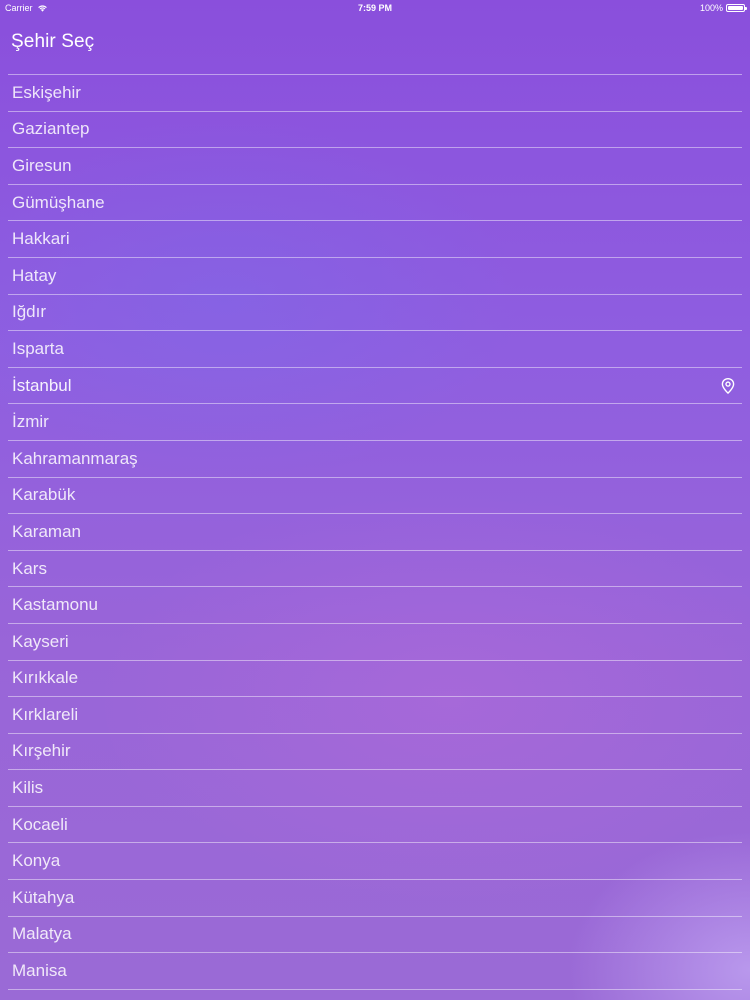 The image size is (750, 1000). I want to click on city-row: İzmir, so click(375, 422).